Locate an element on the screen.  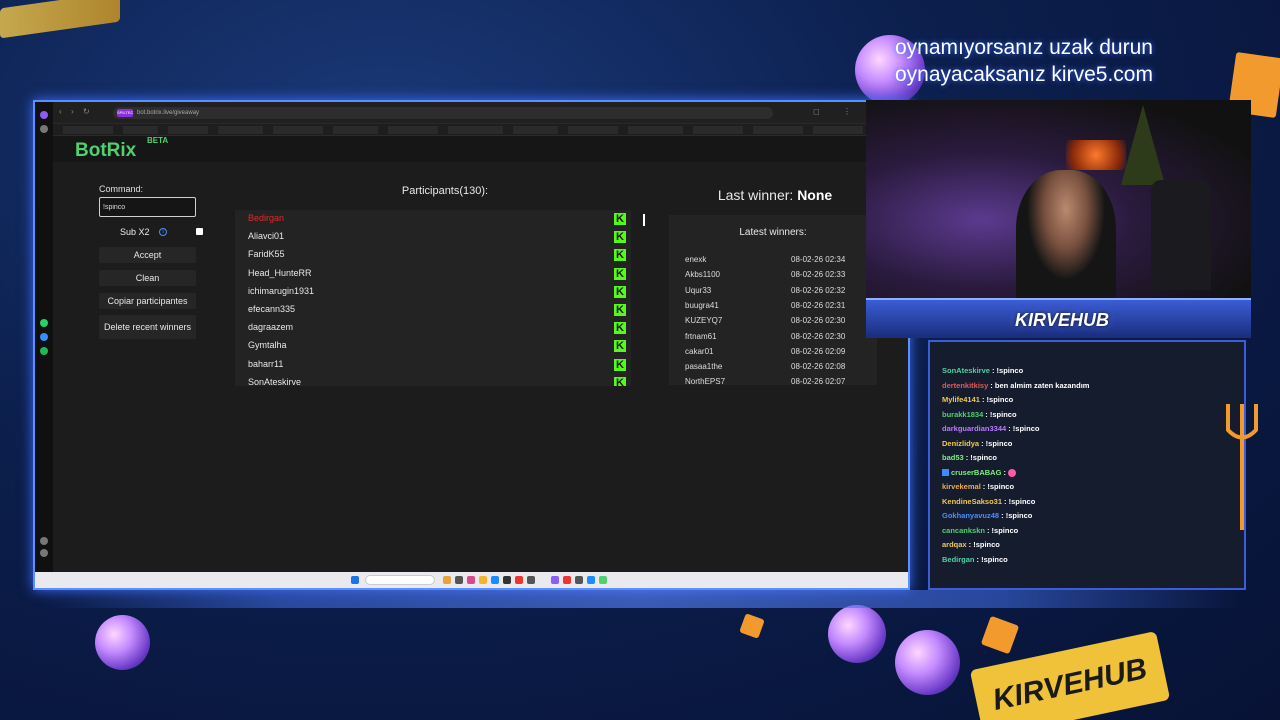
command-input is located at coordinates (147, 207).